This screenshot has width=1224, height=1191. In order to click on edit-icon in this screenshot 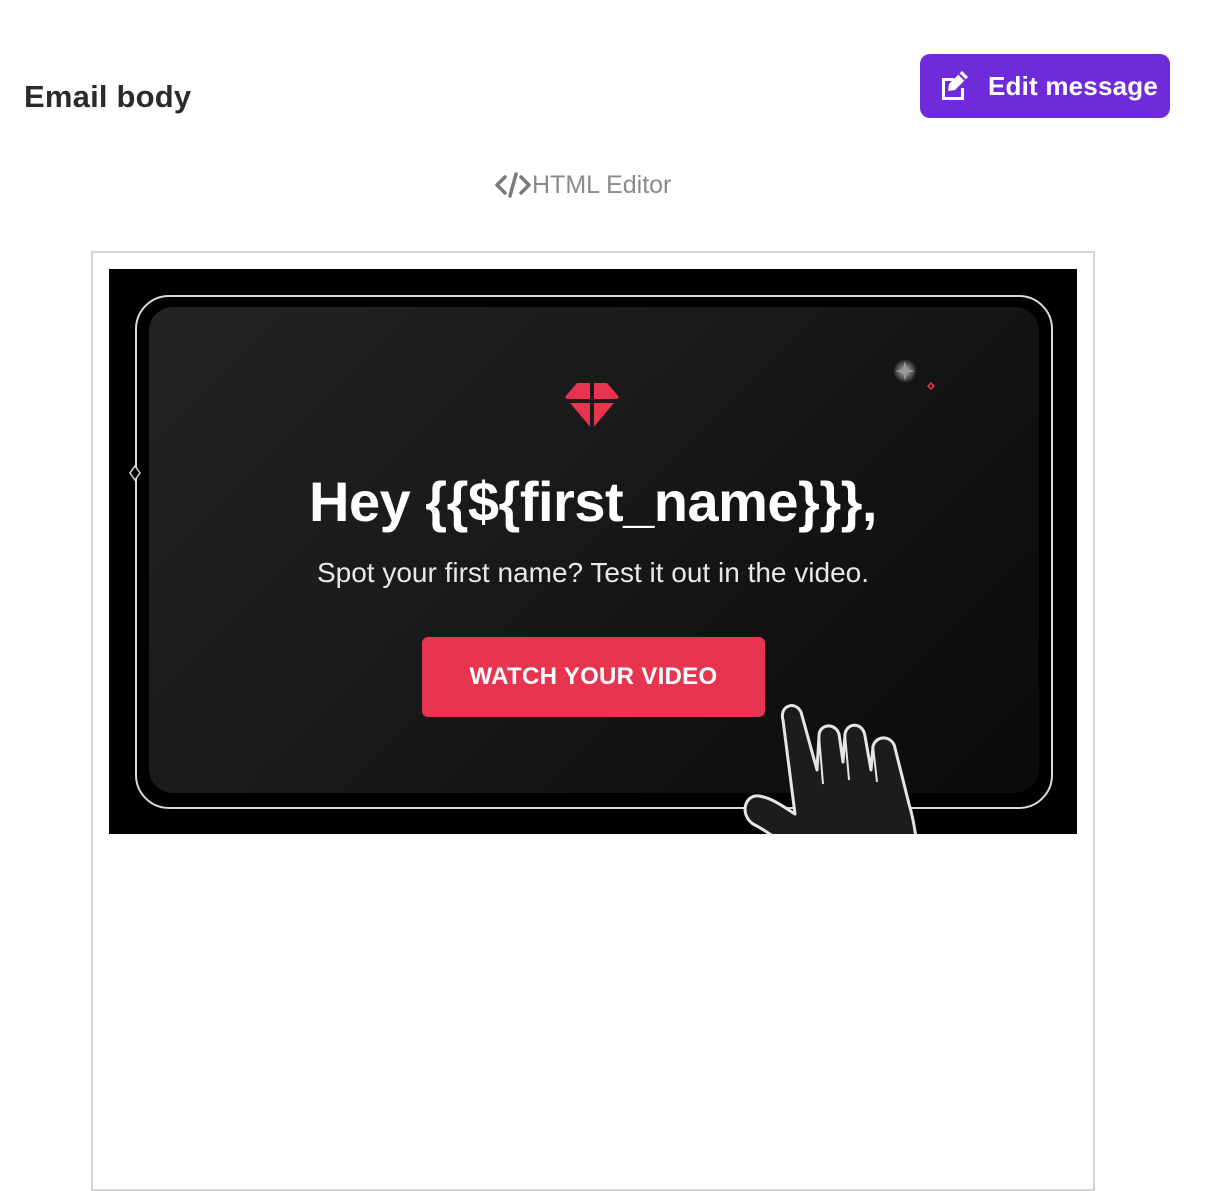, I will do `click(954, 86)`.